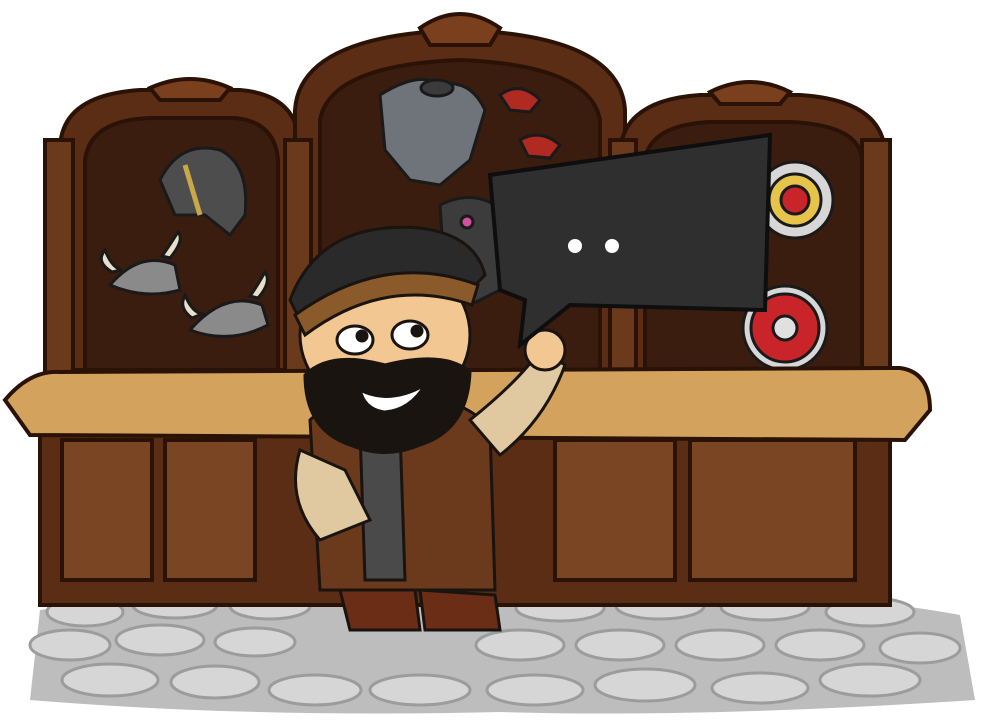 The height and width of the screenshot is (720, 994). I want to click on speech-bubble-text, so click(630, 245).